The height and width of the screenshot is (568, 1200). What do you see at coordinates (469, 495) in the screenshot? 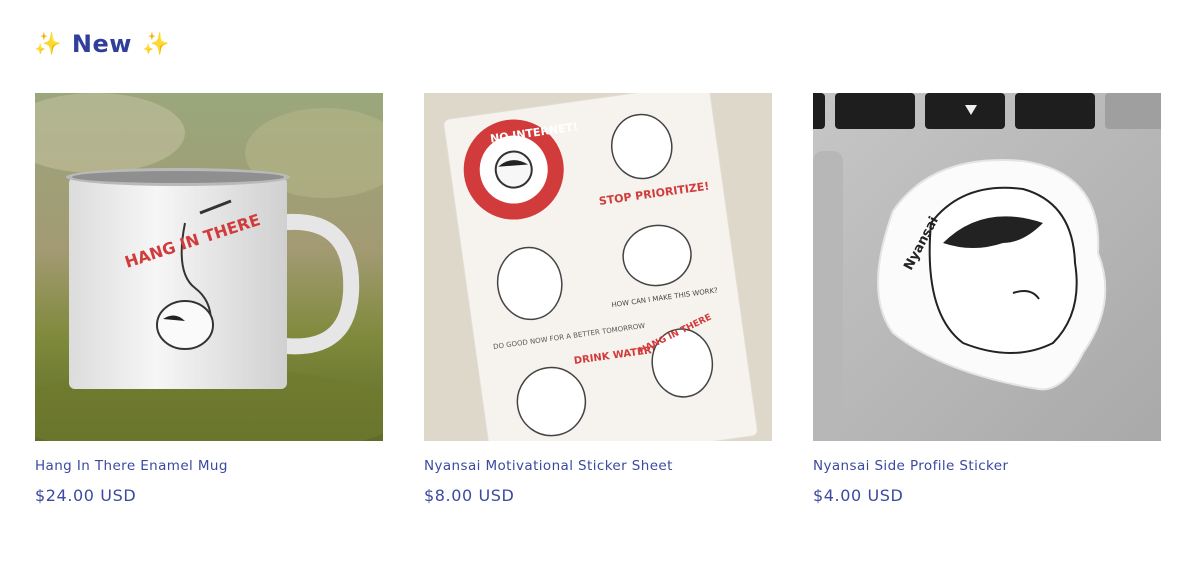
I see `product-price: $8.00 USD` at bounding box center [469, 495].